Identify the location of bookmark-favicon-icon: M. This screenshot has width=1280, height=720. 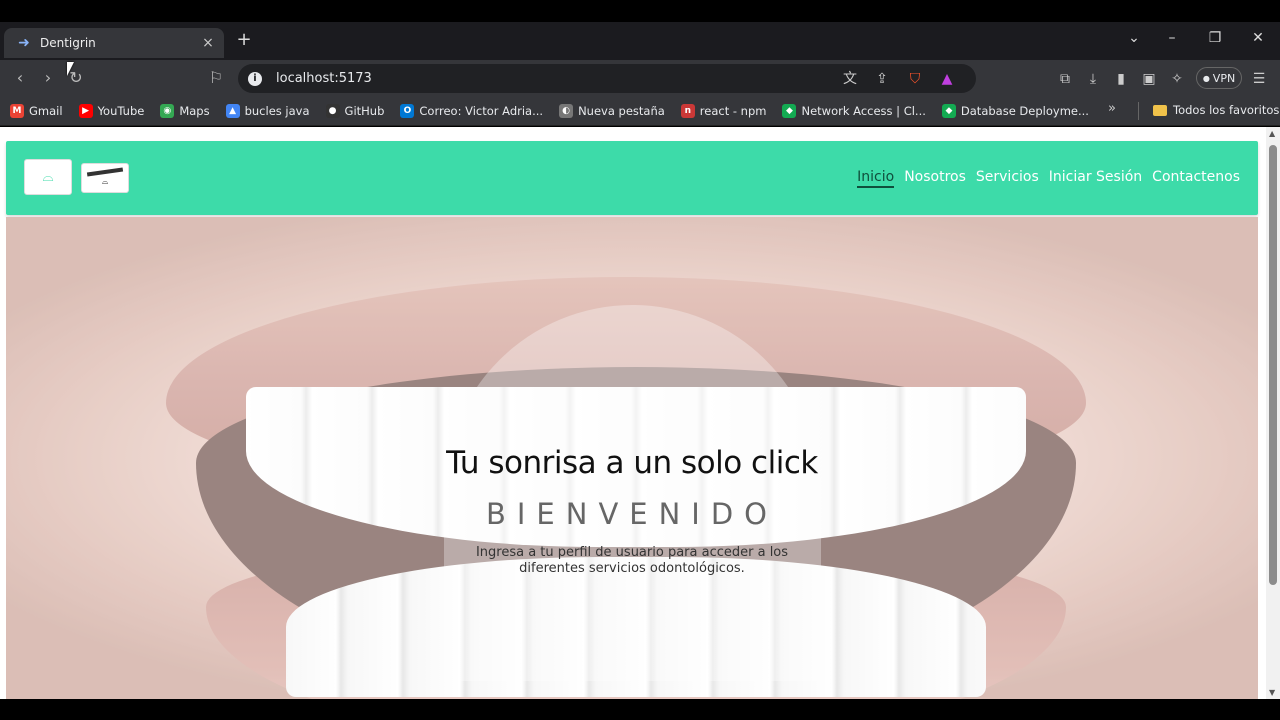
(17, 110).